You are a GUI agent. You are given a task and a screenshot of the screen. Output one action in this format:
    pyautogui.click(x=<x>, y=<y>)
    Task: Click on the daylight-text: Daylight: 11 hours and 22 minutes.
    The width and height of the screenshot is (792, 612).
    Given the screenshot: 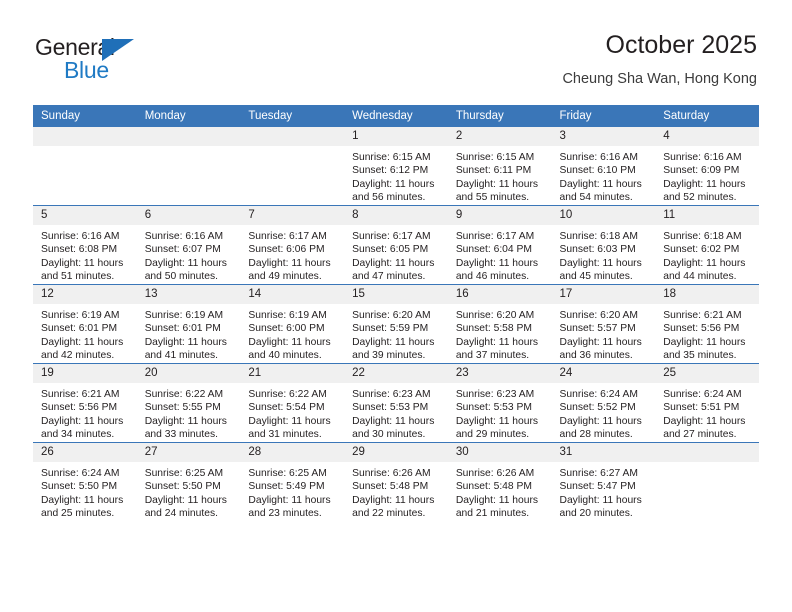 What is the action you would take?
    pyautogui.click(x=393, y=507)
    